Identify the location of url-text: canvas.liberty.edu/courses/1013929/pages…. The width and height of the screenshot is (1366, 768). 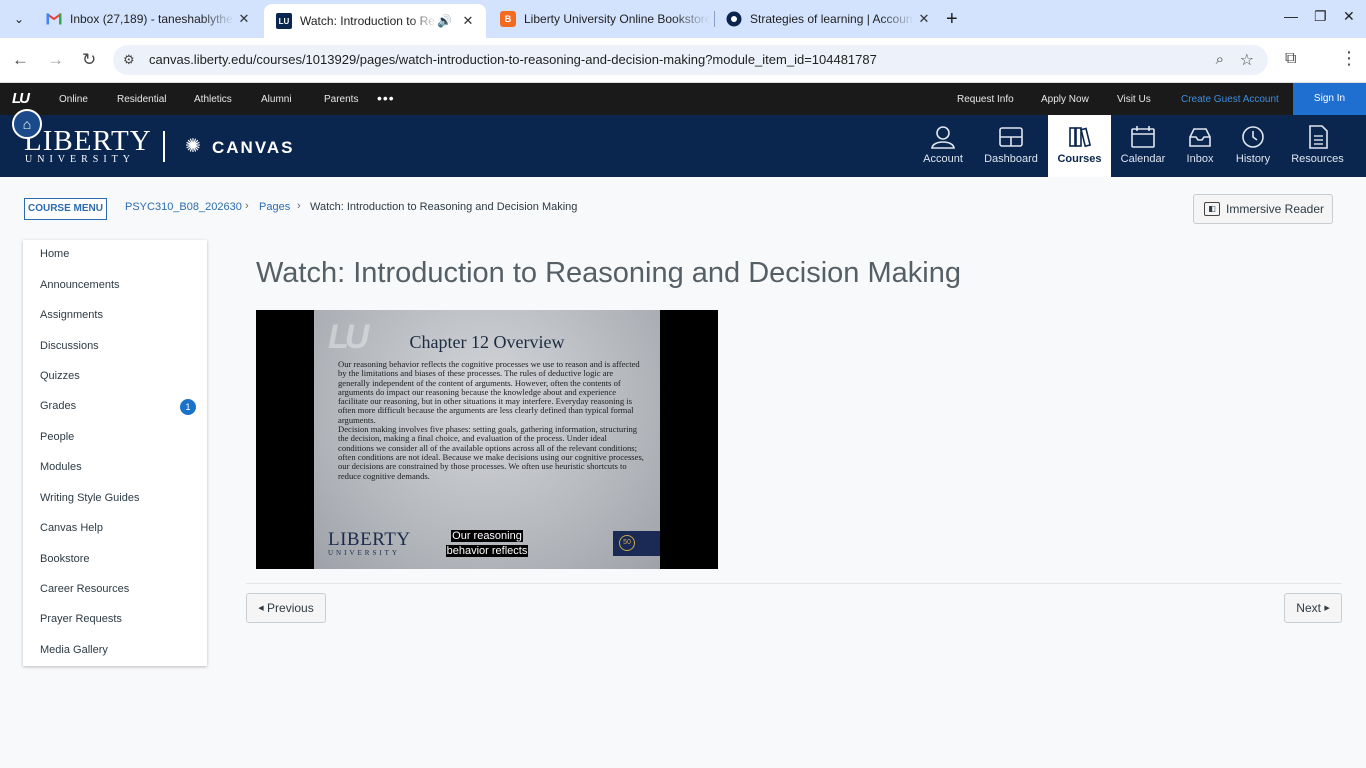
(513, 59).